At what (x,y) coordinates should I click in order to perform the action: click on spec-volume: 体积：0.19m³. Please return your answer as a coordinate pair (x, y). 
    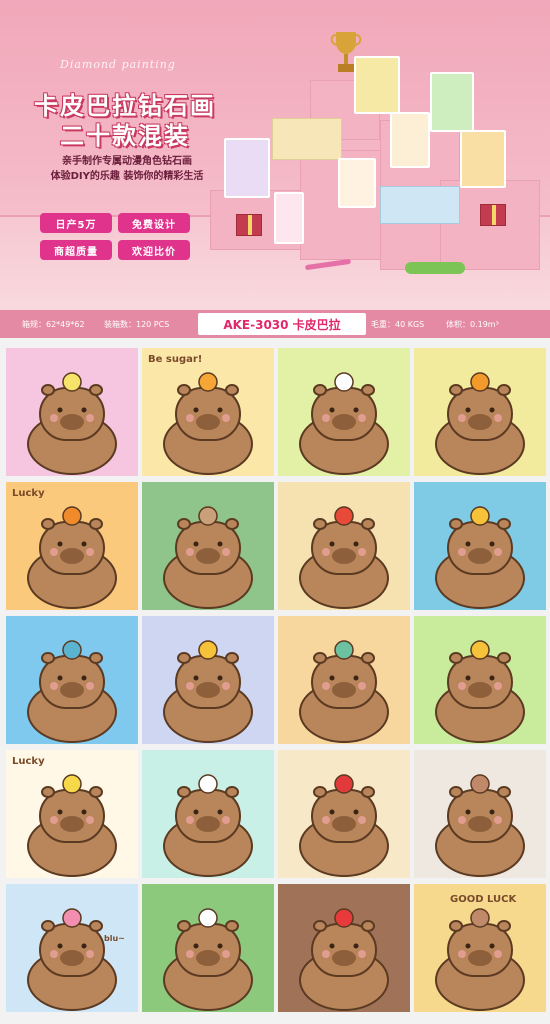
    Looking at the image, I should click on (472, 324).